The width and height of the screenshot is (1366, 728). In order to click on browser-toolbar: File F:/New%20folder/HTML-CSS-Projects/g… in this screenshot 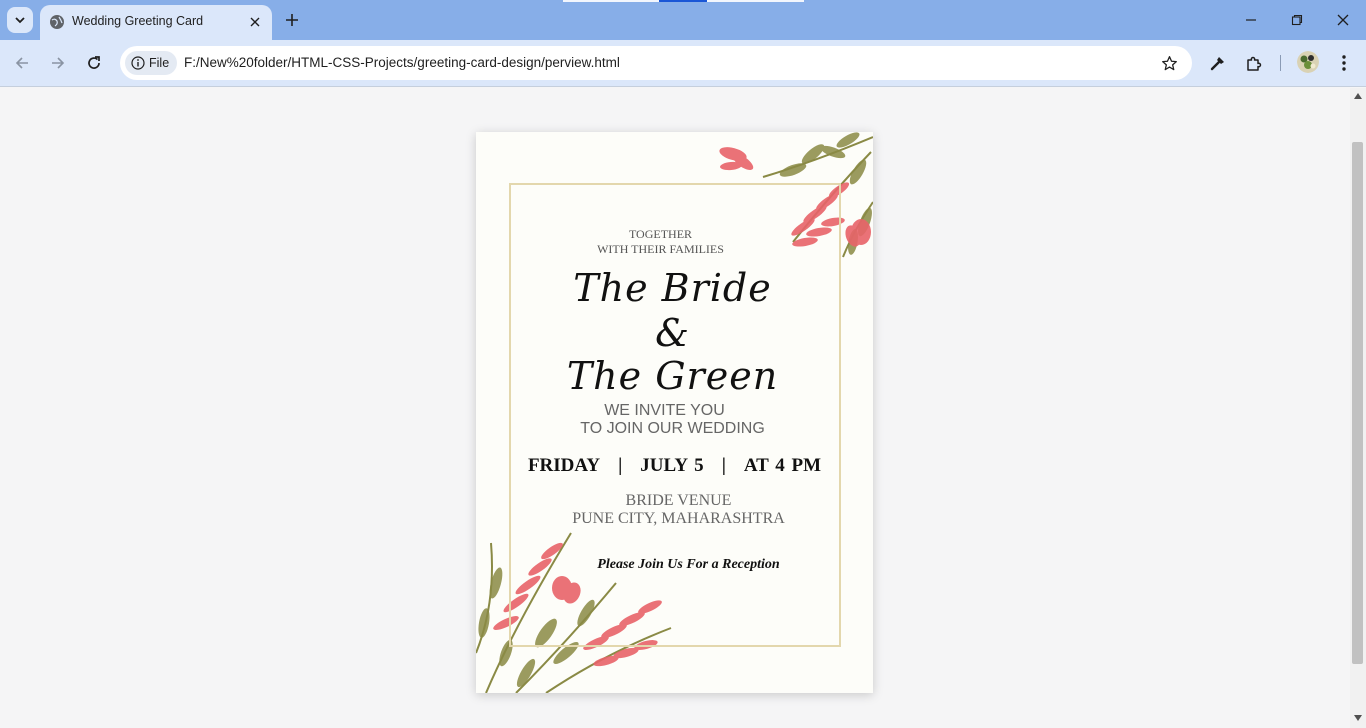, I will do `click(683, 63)`.